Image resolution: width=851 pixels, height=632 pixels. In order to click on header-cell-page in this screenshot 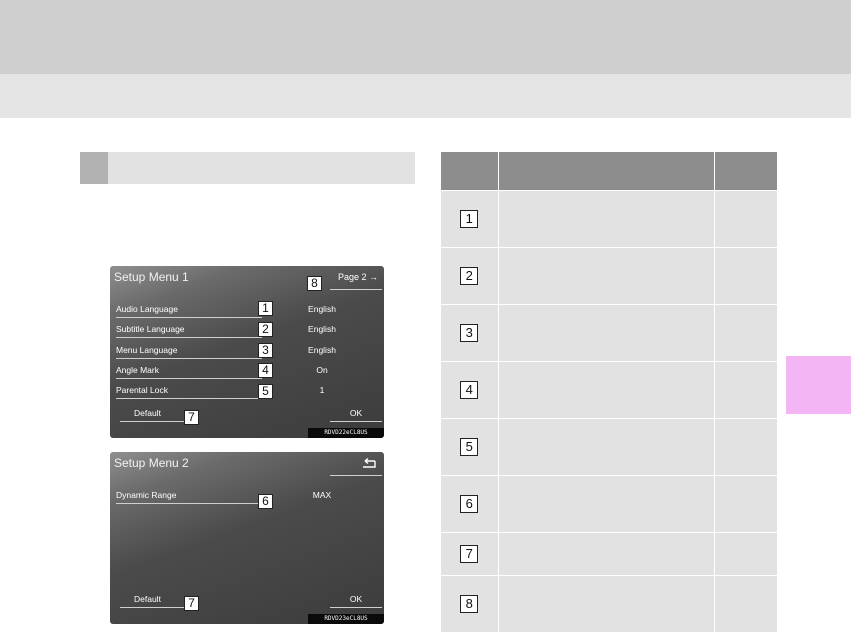, I will do `click(745, 171)`.